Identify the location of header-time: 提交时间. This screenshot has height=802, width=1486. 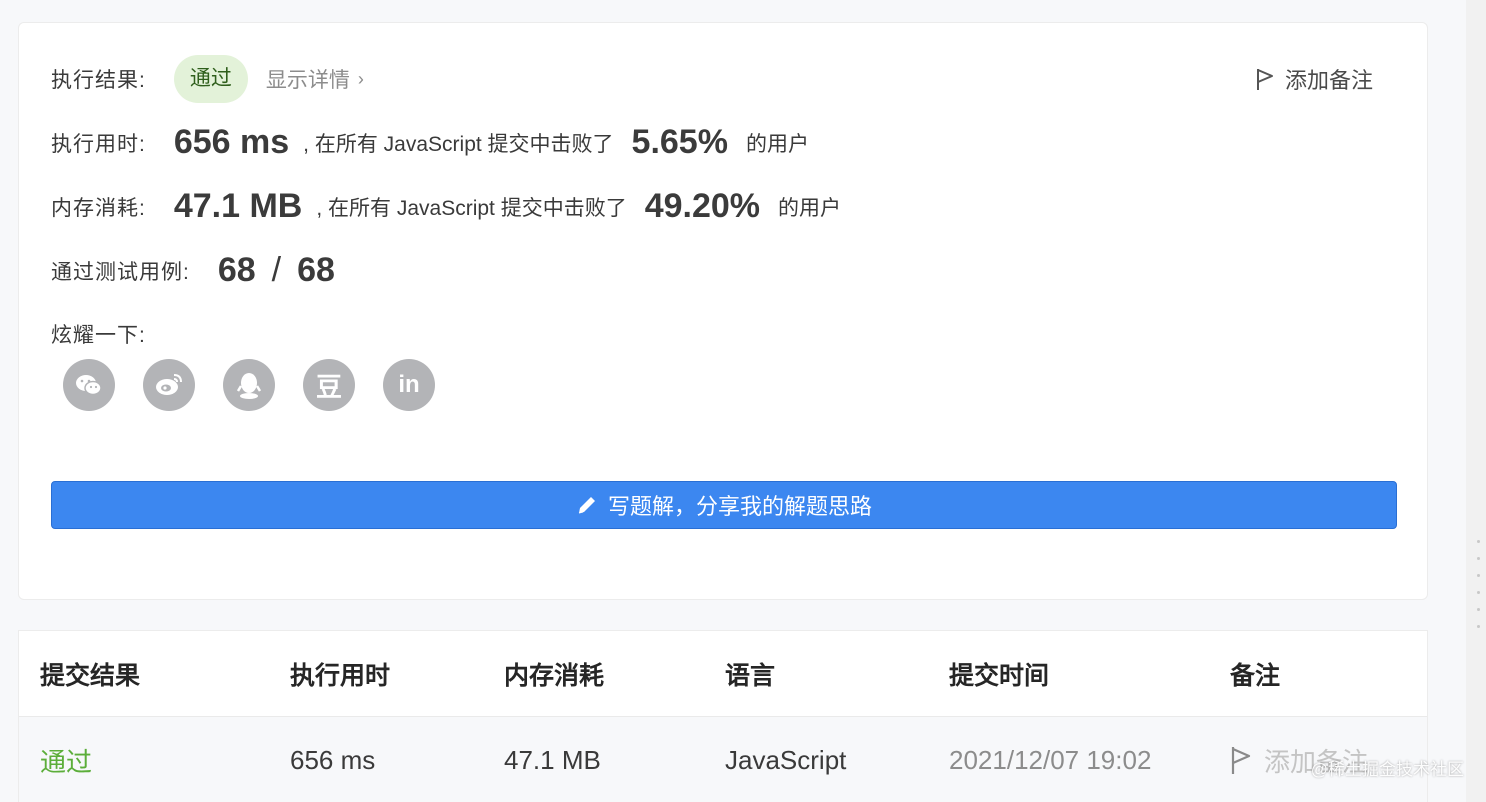
(999, 675).